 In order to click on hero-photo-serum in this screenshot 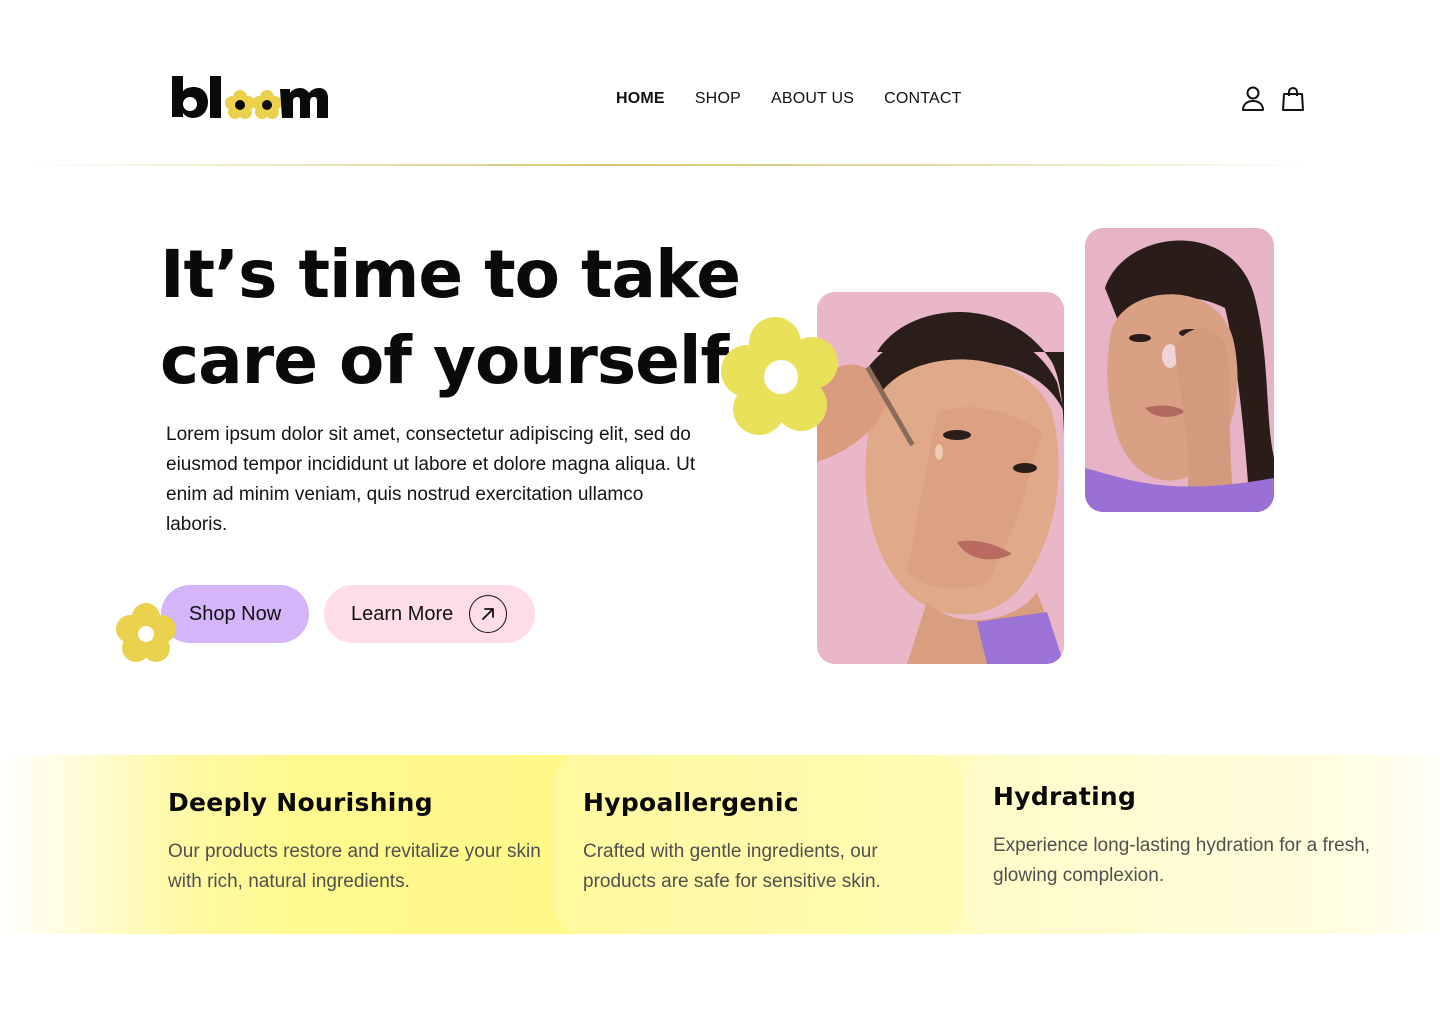, I will do `click(940, 478)`.